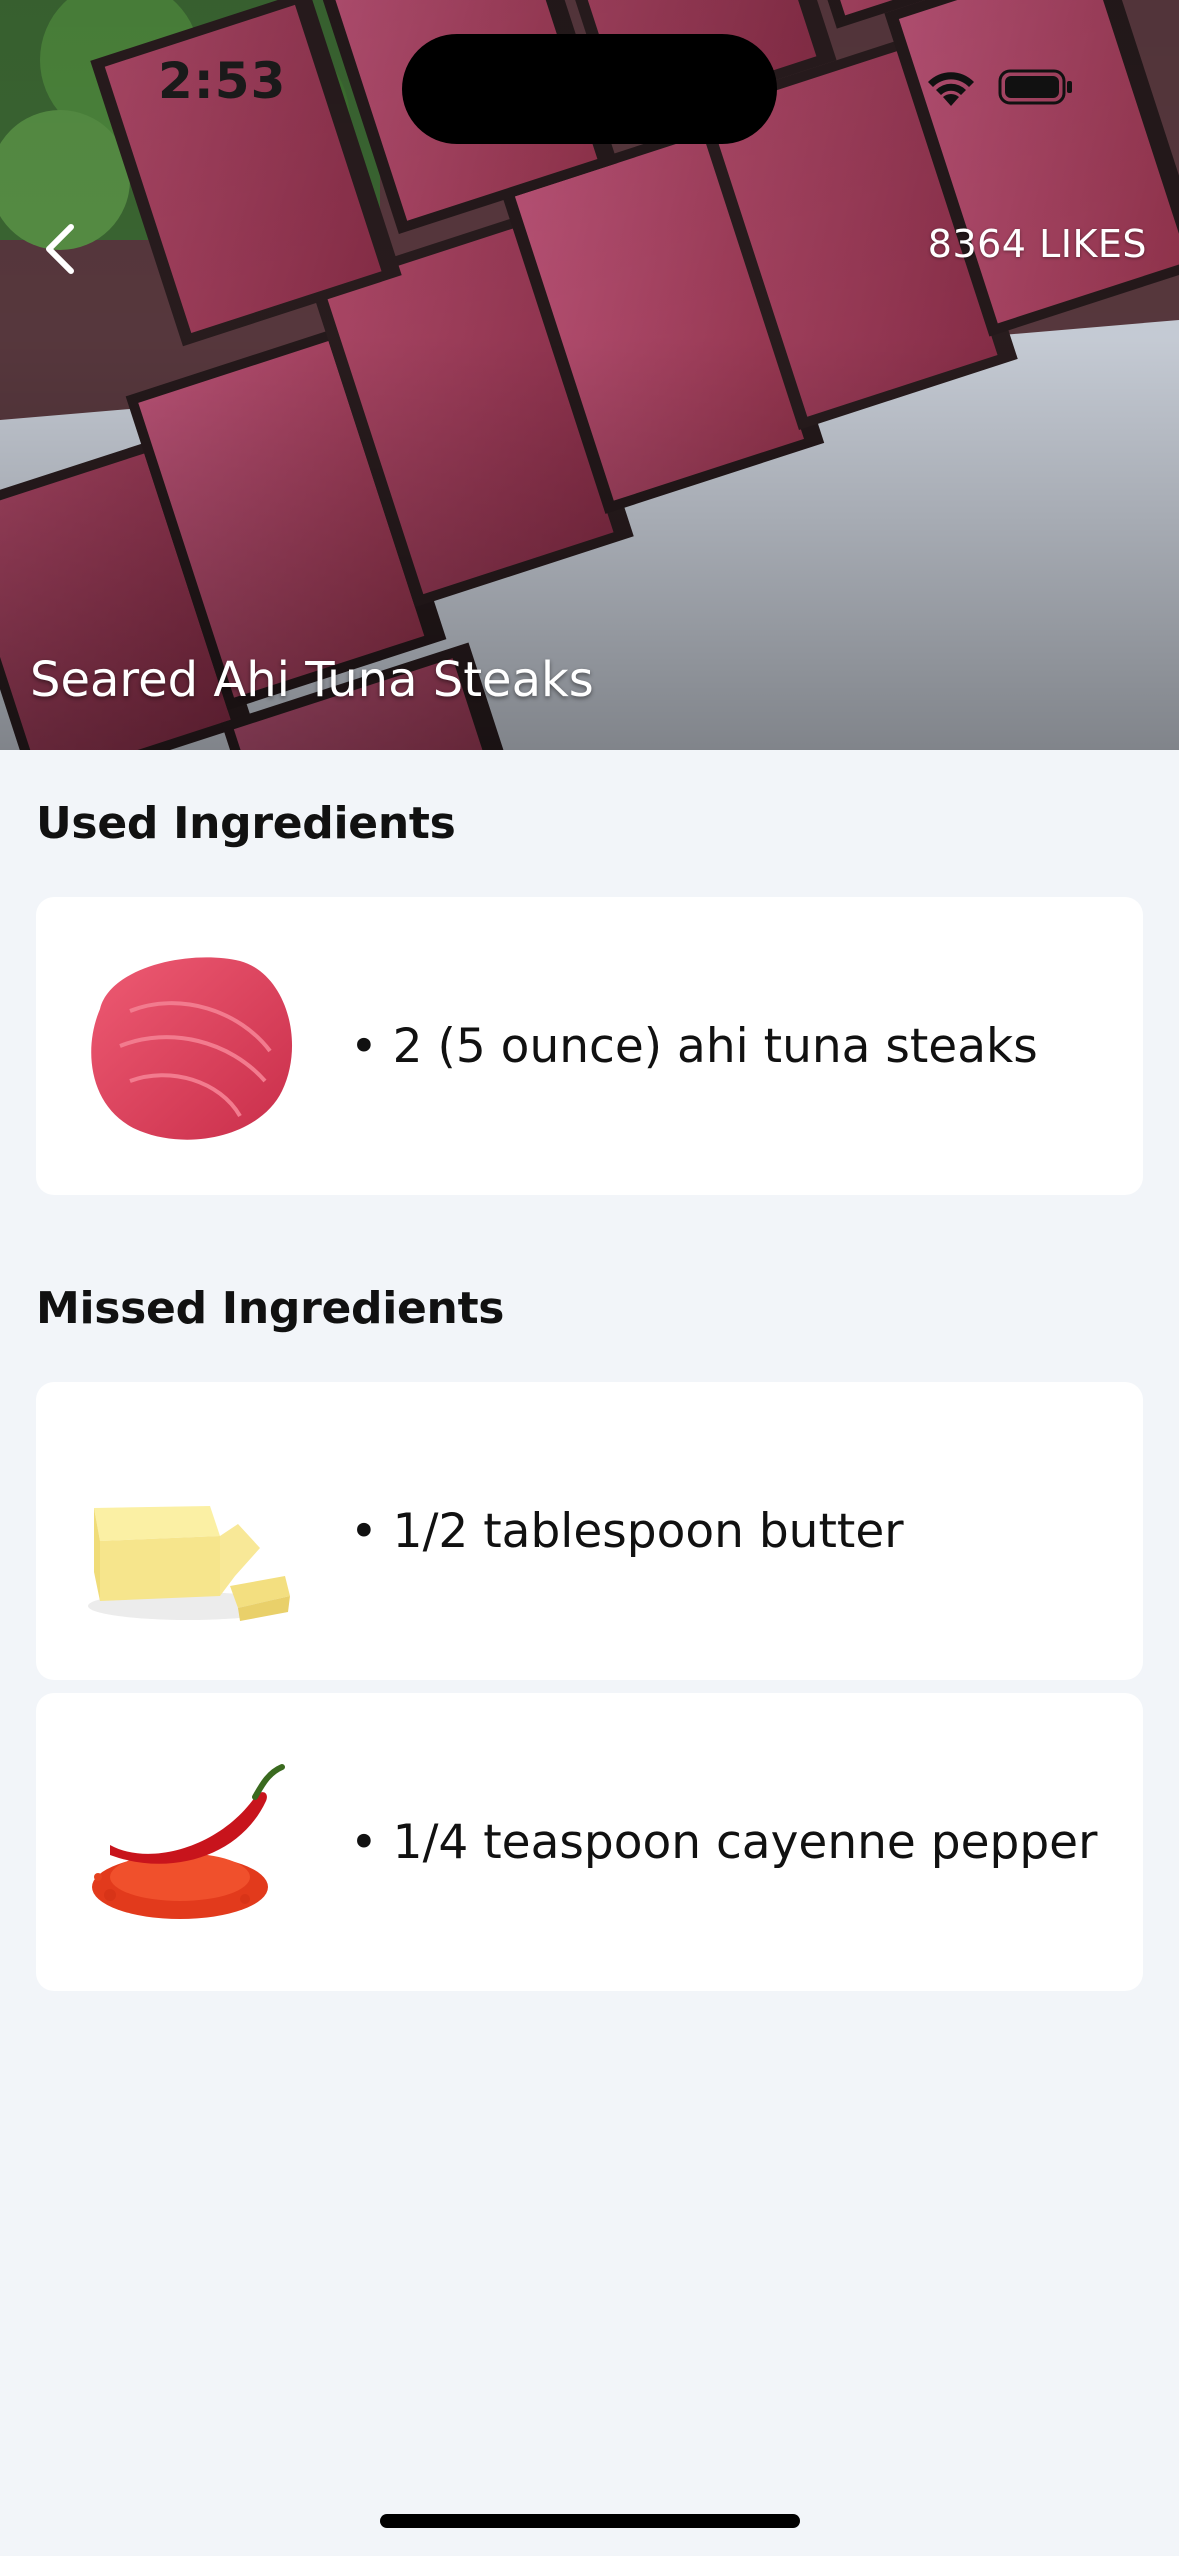 The height and width of the screenshot is (2556, 1179). I want to click on ingredient-card: • 1/2 tablespoon butter, so click(589, 1531).